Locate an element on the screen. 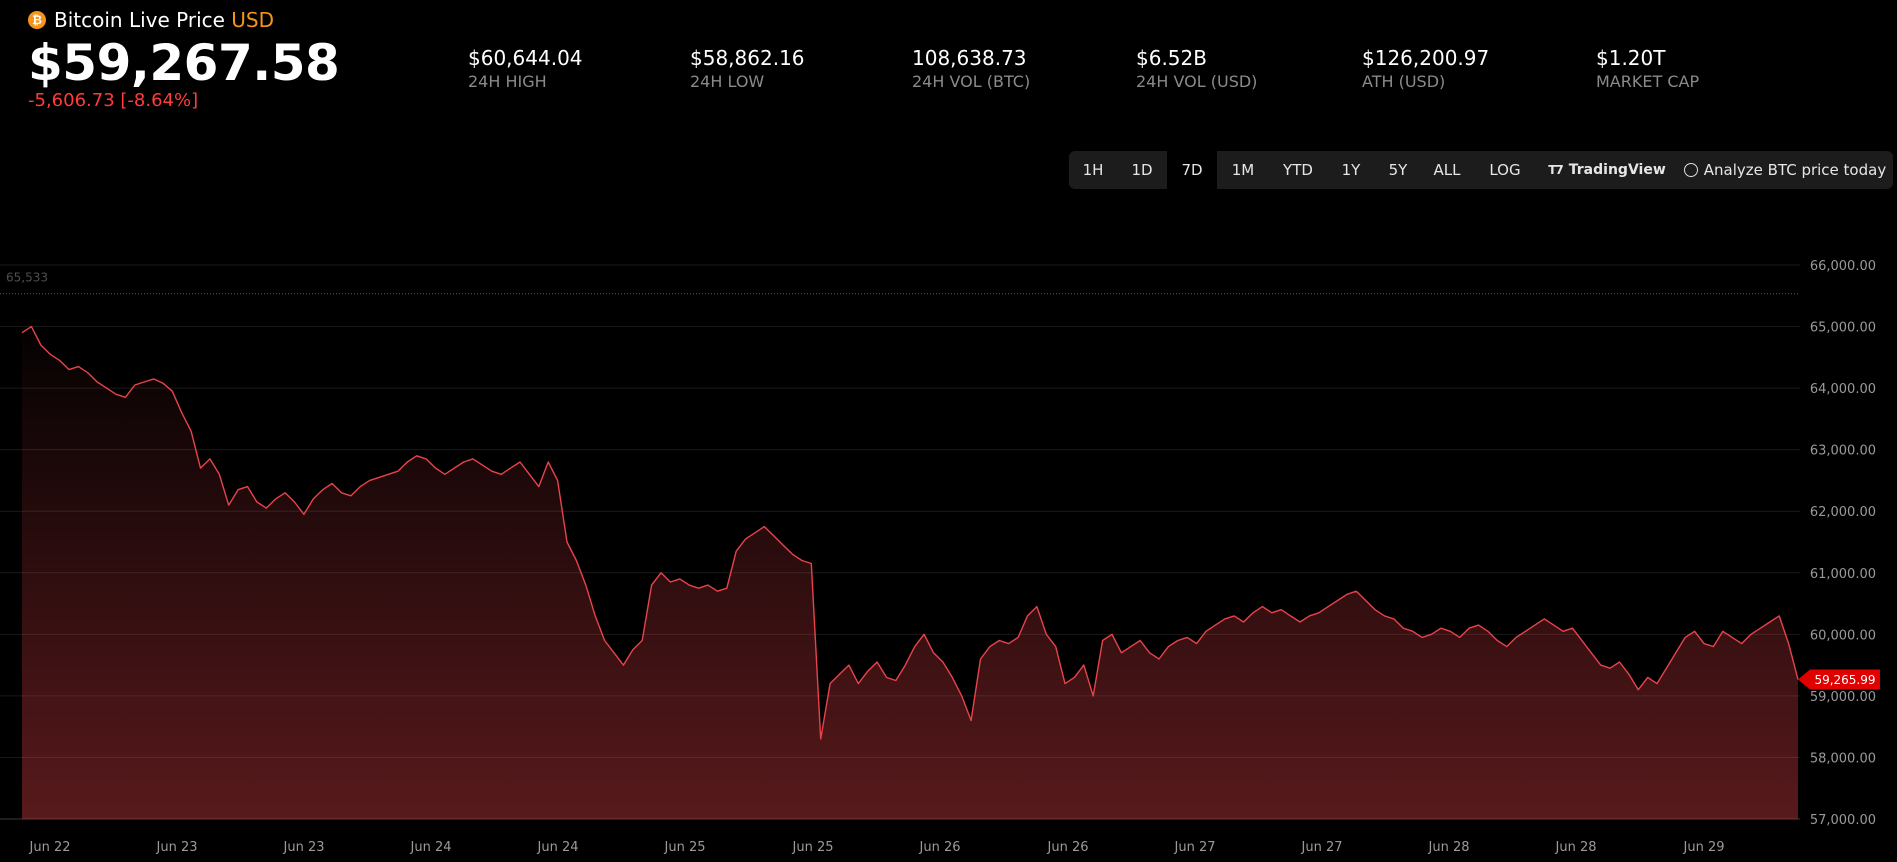 This screenshot has width=1897, height=862. y-tick-label: 63,000.00 is located at coordinates (1843, 451).